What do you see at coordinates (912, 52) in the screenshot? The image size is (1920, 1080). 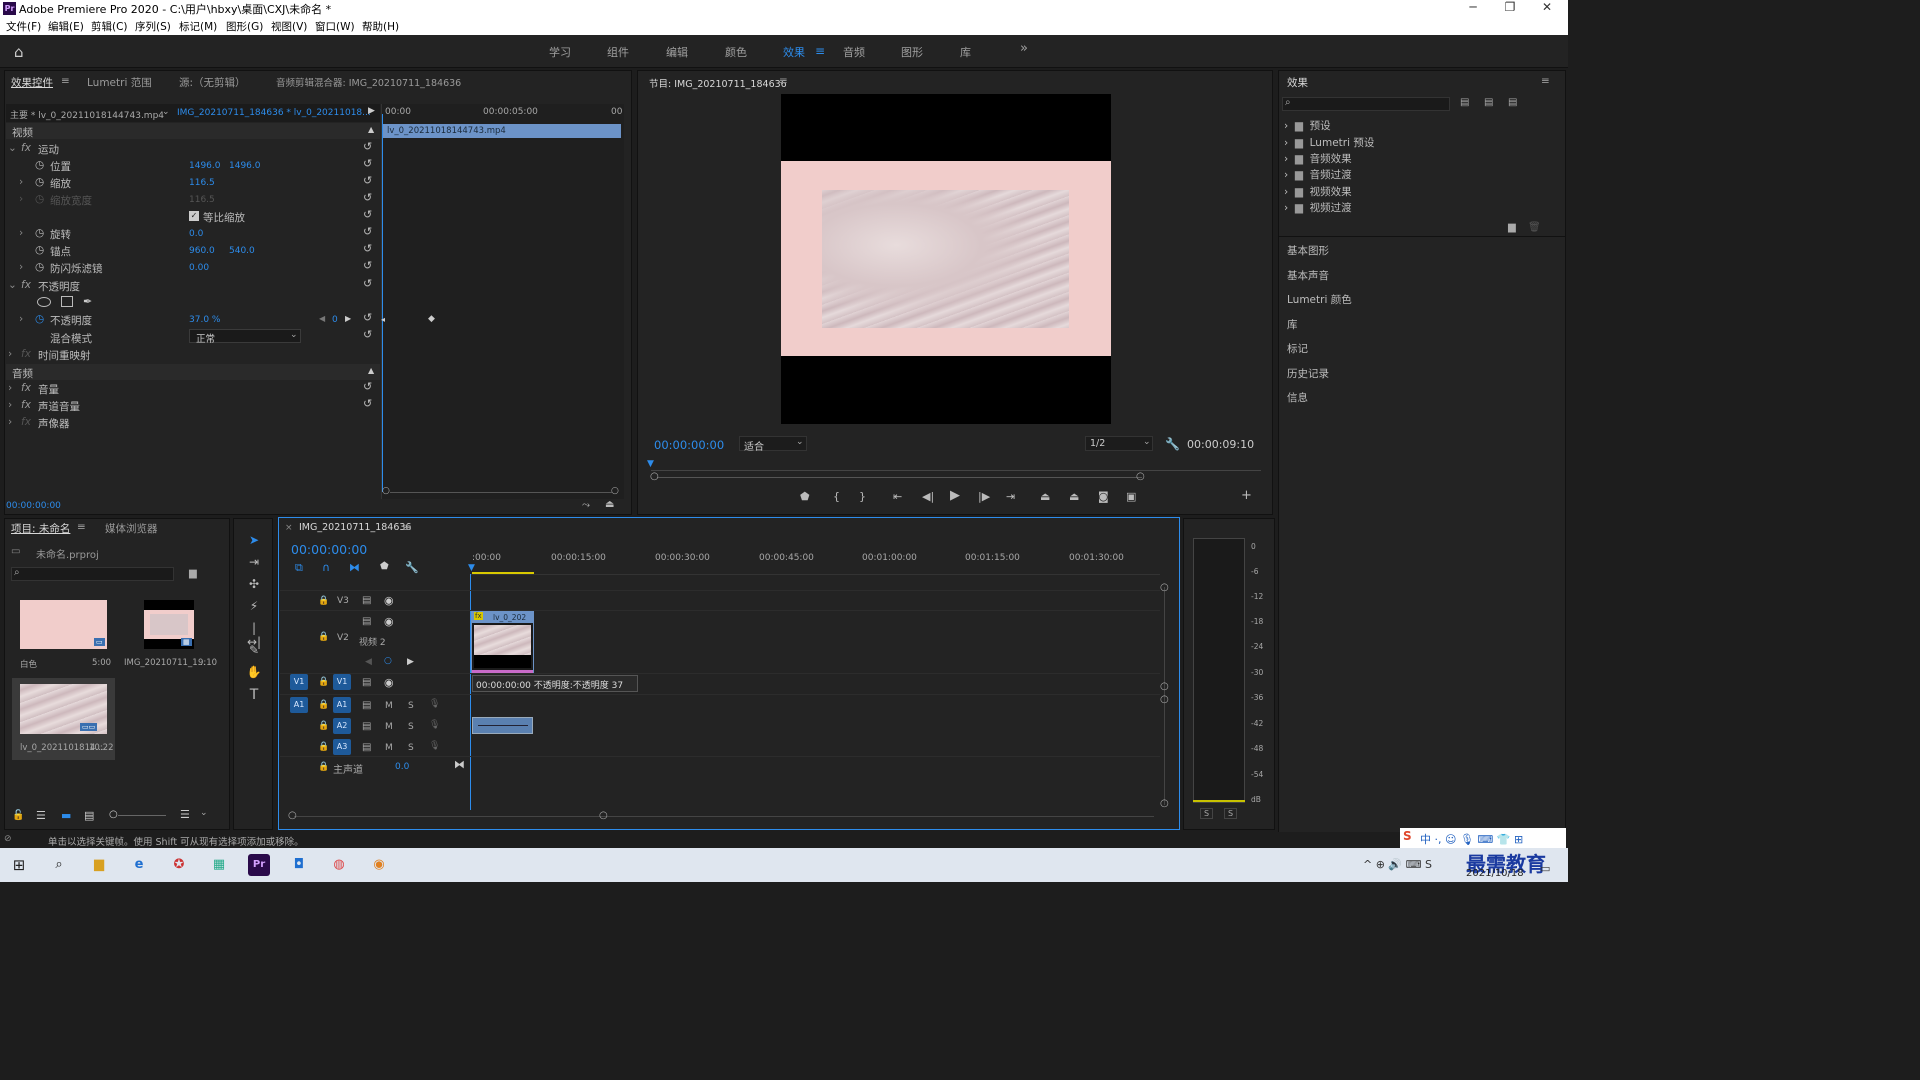 I see `workspace-graphics: 图形` at bounding box center [912, 52].